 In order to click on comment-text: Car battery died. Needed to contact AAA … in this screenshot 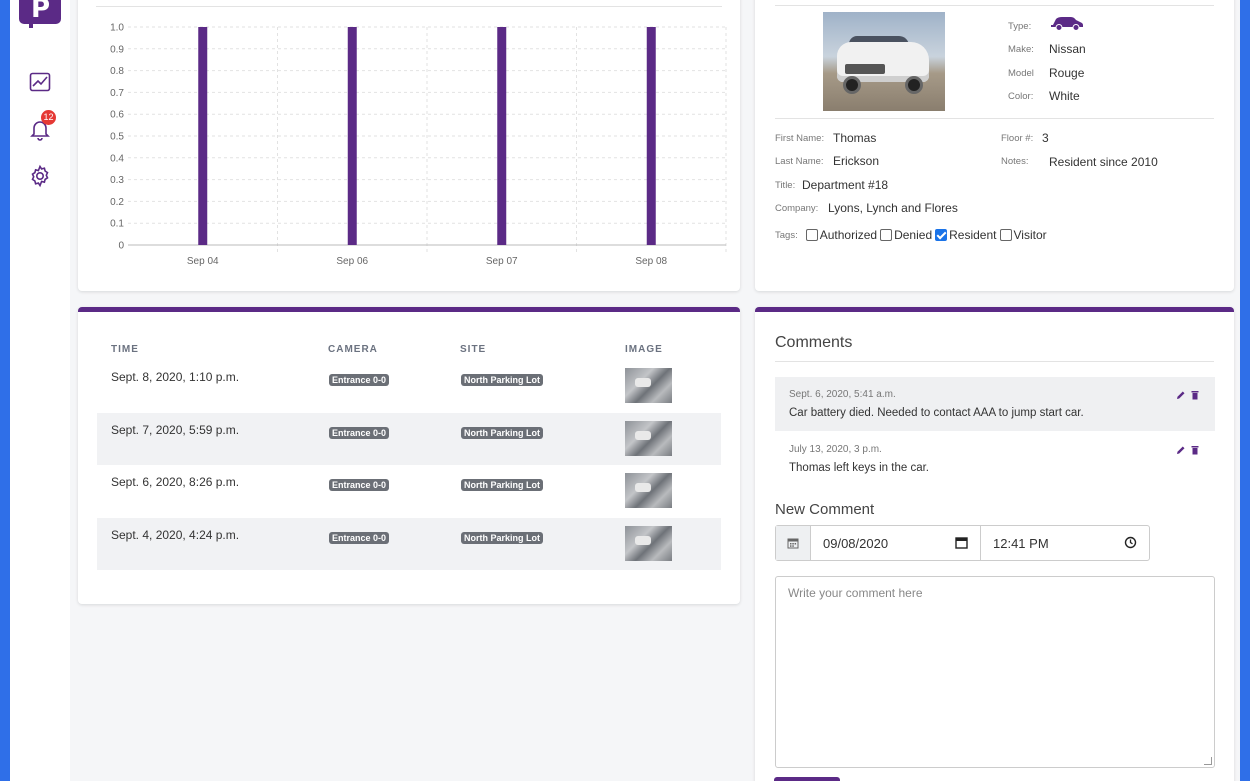, I will do `click(936, 413)`.